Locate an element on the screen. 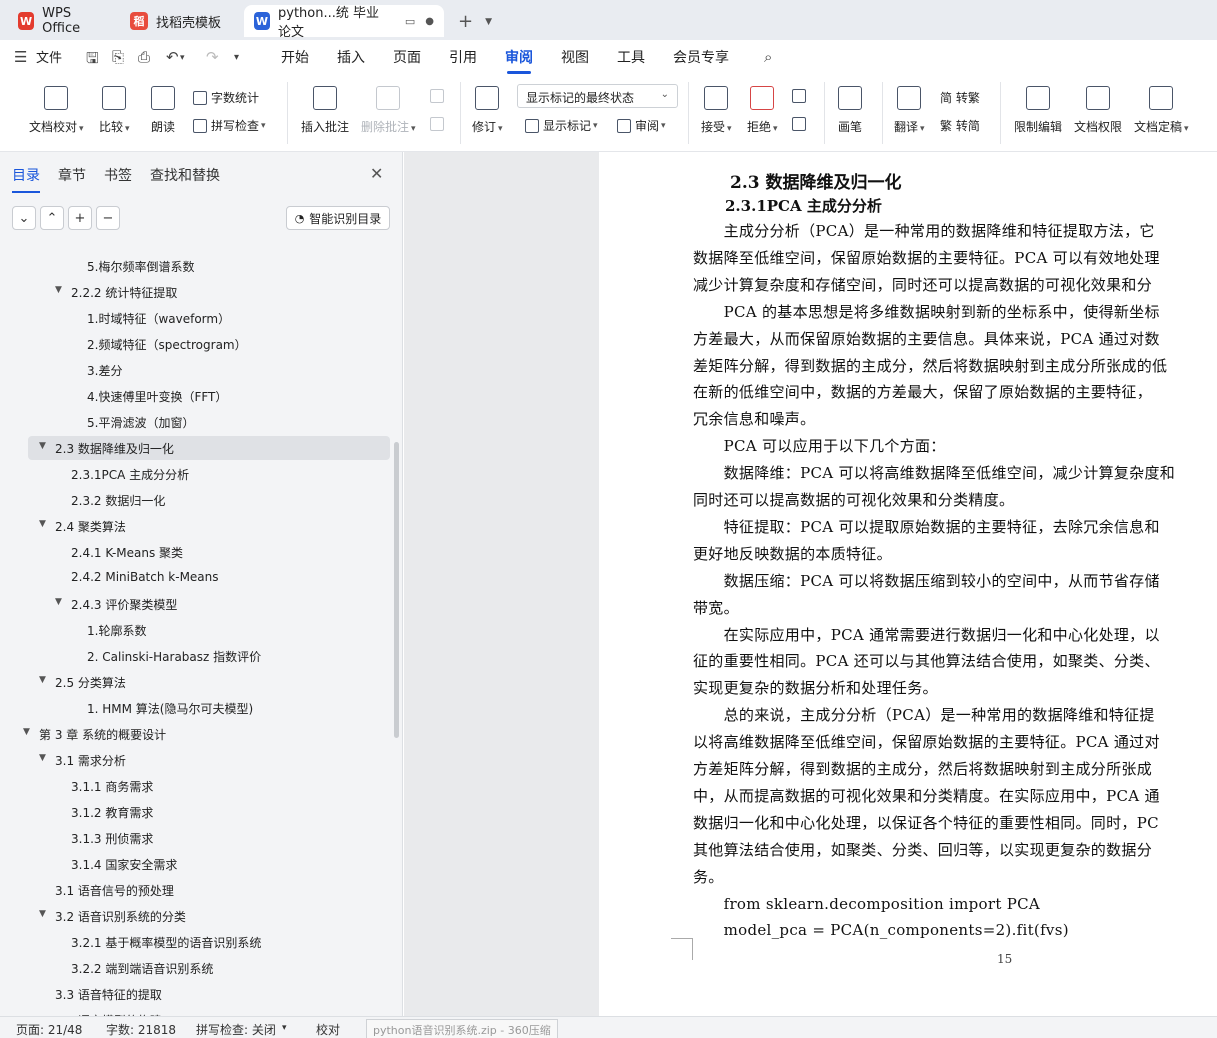 The image size is (1217, 1038). menu-view: 视图 is located at coordinates (575, 57).